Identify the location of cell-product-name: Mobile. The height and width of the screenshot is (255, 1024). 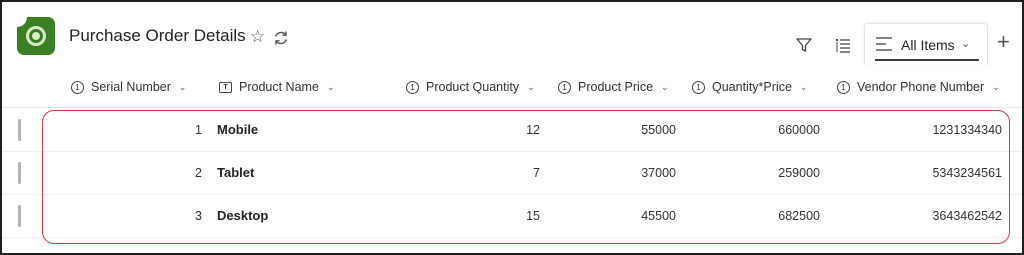
(237, 129).